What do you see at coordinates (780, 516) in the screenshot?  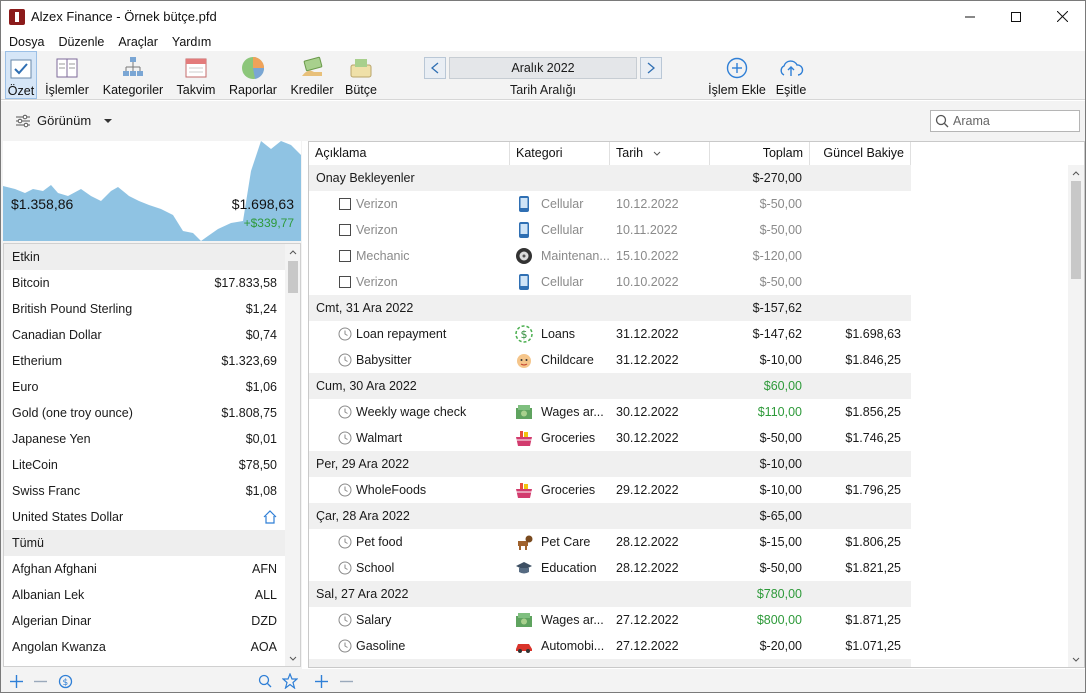 I see `group-total: $-65,00` at bounding box center [780, 516].